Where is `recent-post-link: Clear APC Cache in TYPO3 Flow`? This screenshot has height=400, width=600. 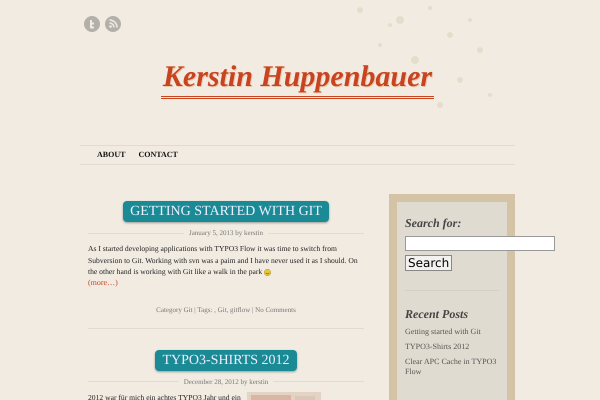 recent-post-link: Clear APC Cache in TYPO3 Flow is located at coordinates (452, 367).